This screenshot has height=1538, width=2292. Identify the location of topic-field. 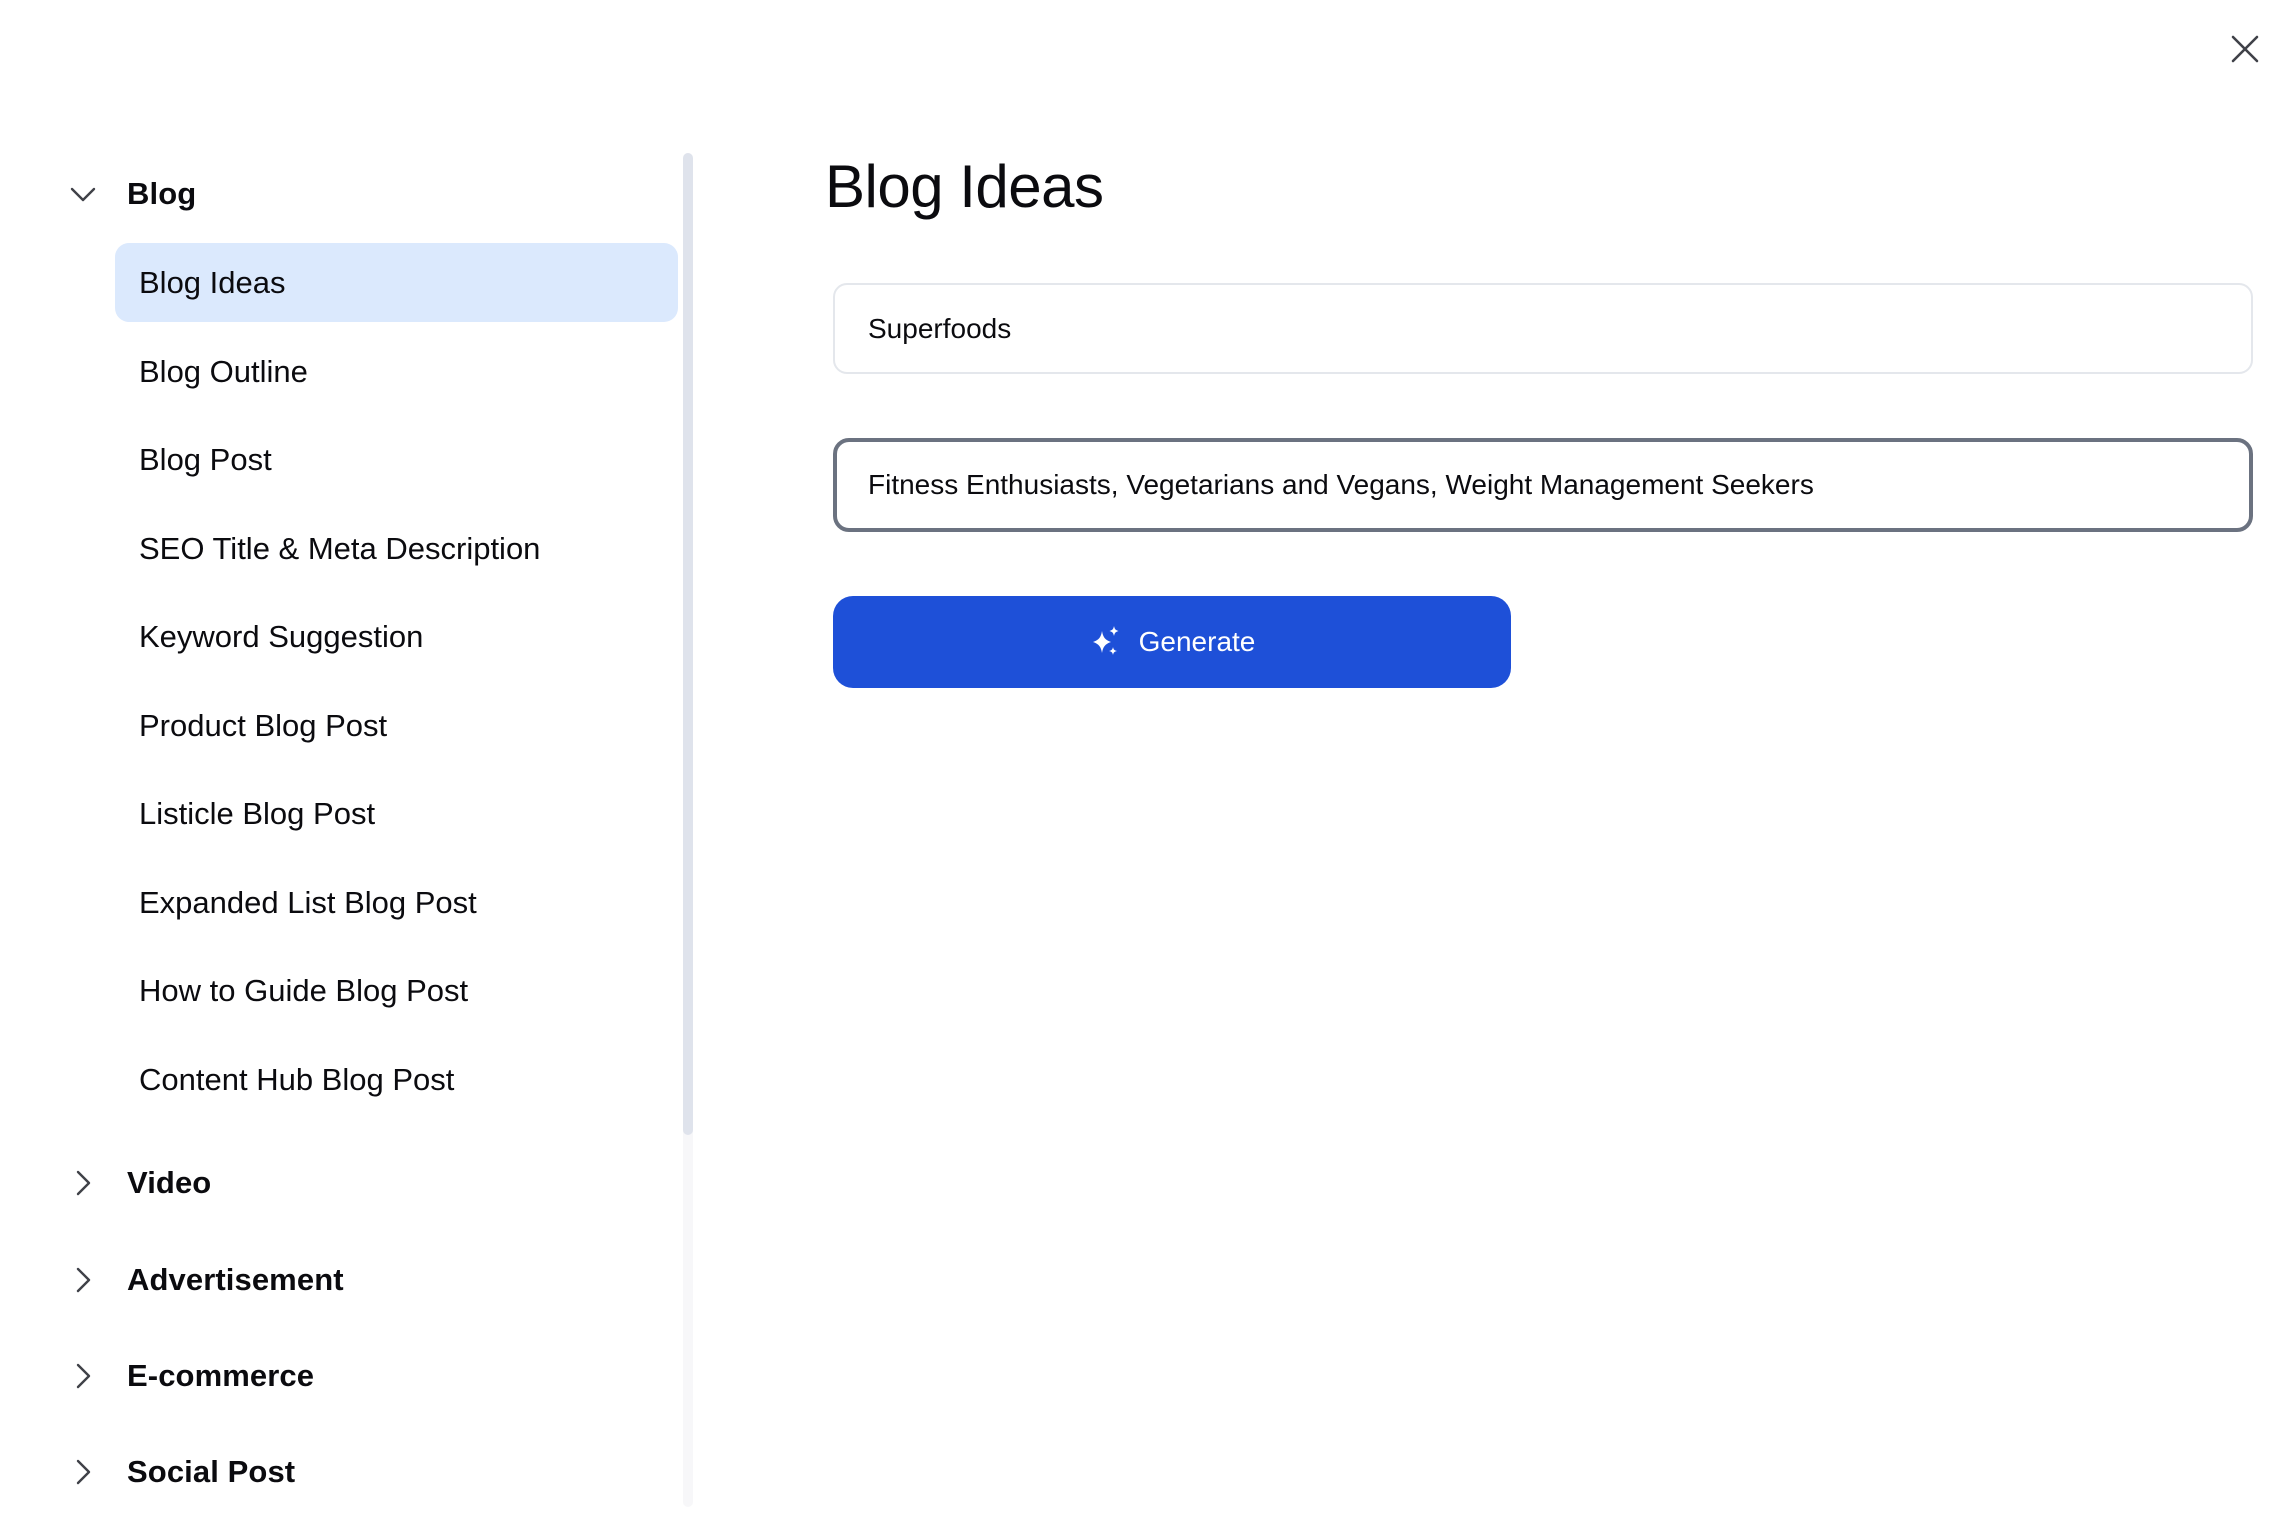
(1543, 328).